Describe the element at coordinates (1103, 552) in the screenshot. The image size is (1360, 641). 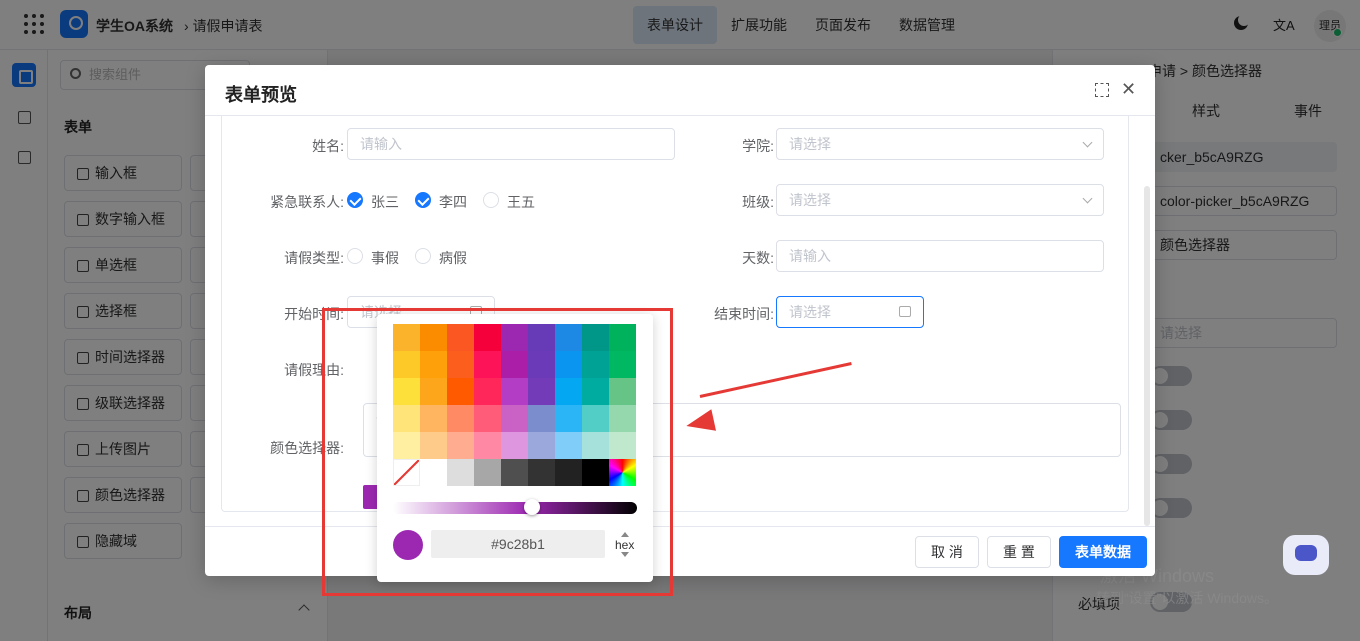
I see `submit-form-data-button: 表单数据` at that location.